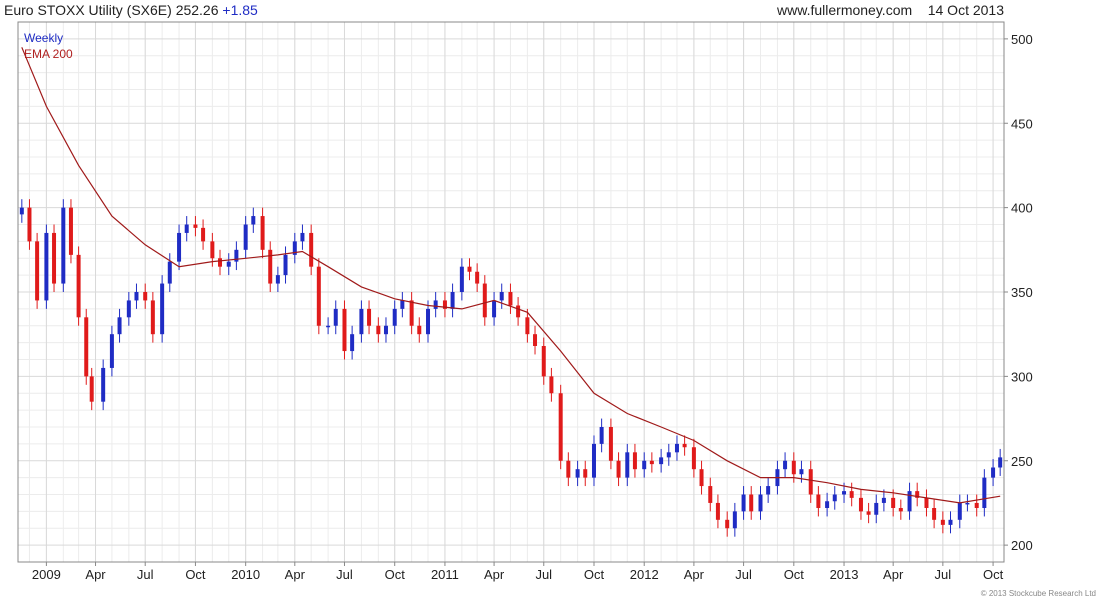 Image resolution: width=1100 pixels, height=600 pixels. Describe the element at coordinates (844, 574) in the screenshot. I see `x-tick-label: 2013` at that location.